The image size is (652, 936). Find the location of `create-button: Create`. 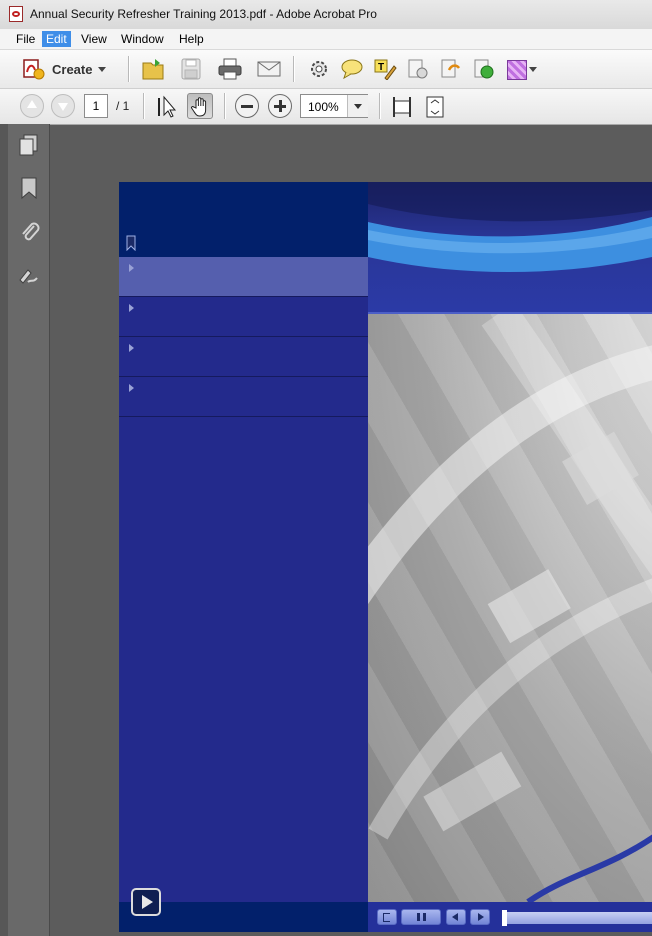

create-button: Create is located at coordinates (65, 69).